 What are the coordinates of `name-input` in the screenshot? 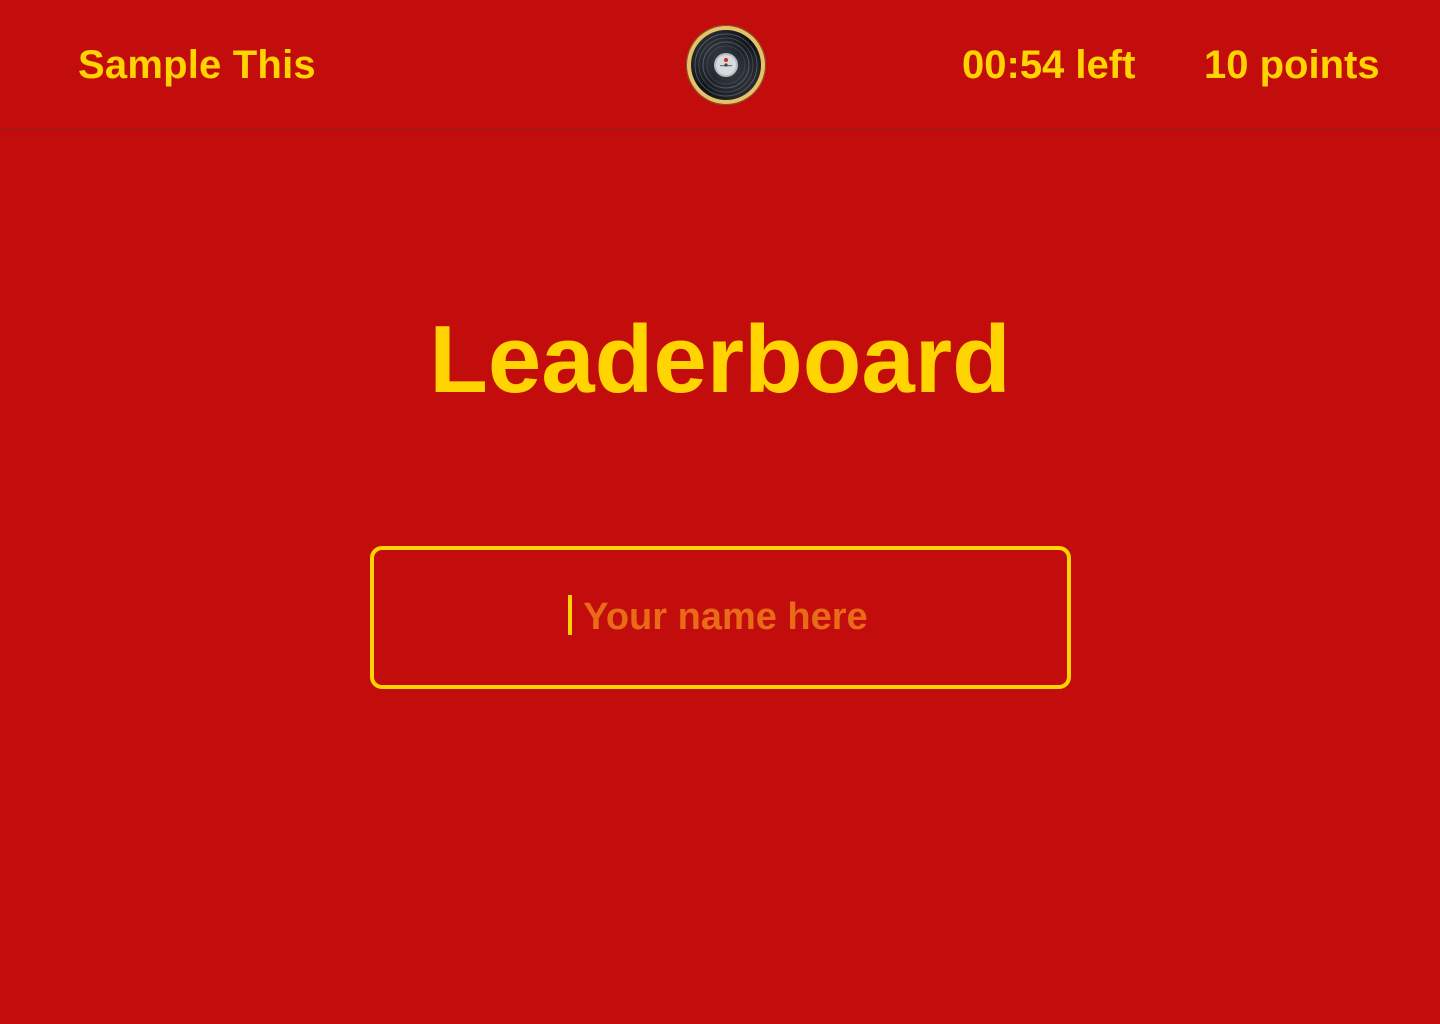 It's located at (720, 617).